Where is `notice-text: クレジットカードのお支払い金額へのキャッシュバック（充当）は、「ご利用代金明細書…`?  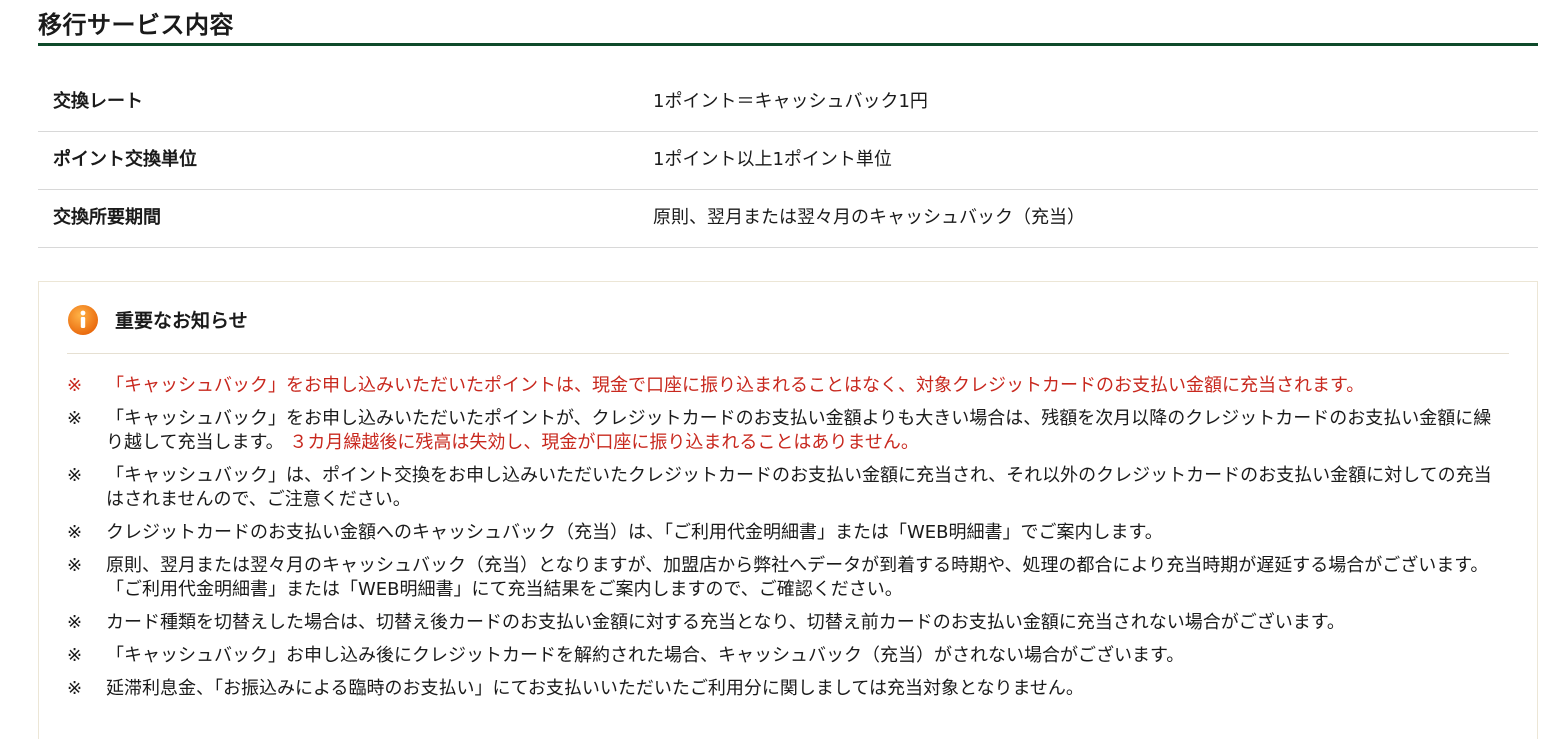
notice-text: クレジットカードのお支払い金額へのキャッシュバック（充当）は、「ご利用代金明細書… is located at coordinates (634, 532).